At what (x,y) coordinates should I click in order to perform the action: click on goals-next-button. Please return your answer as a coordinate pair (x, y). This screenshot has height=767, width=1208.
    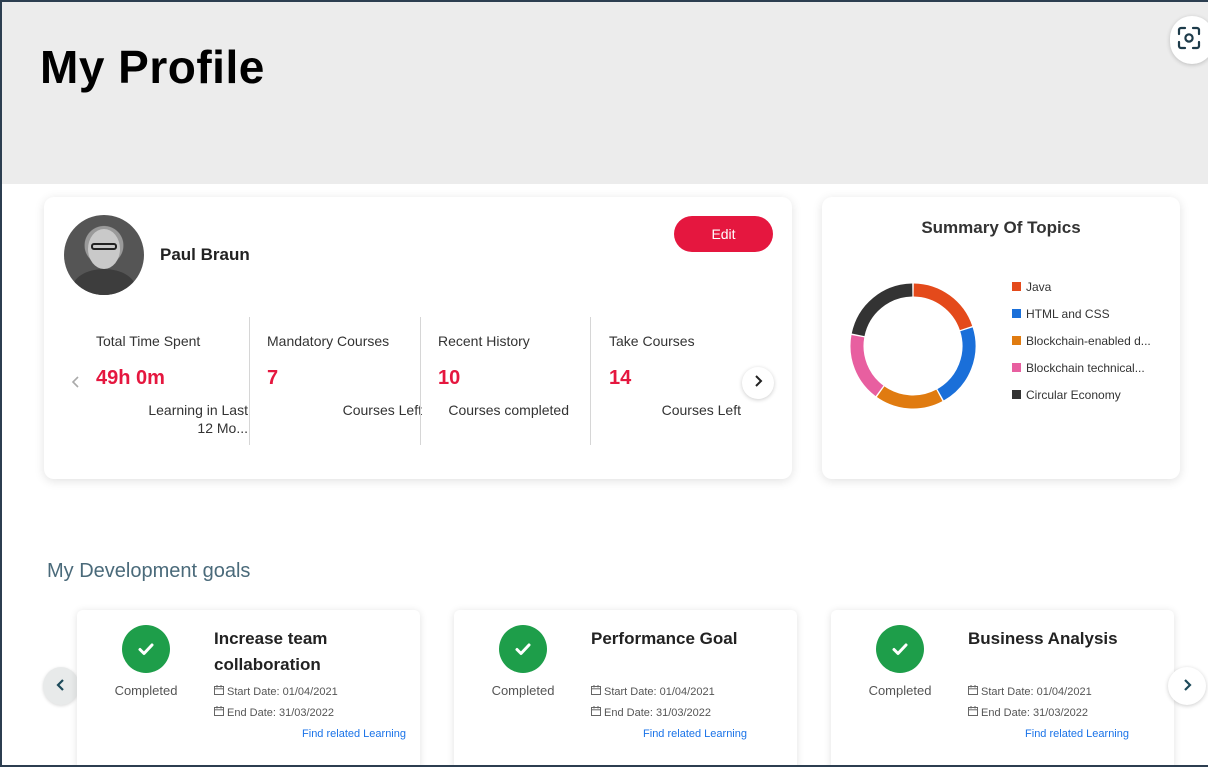
    Looking at the image, I should click on (1187, 686).